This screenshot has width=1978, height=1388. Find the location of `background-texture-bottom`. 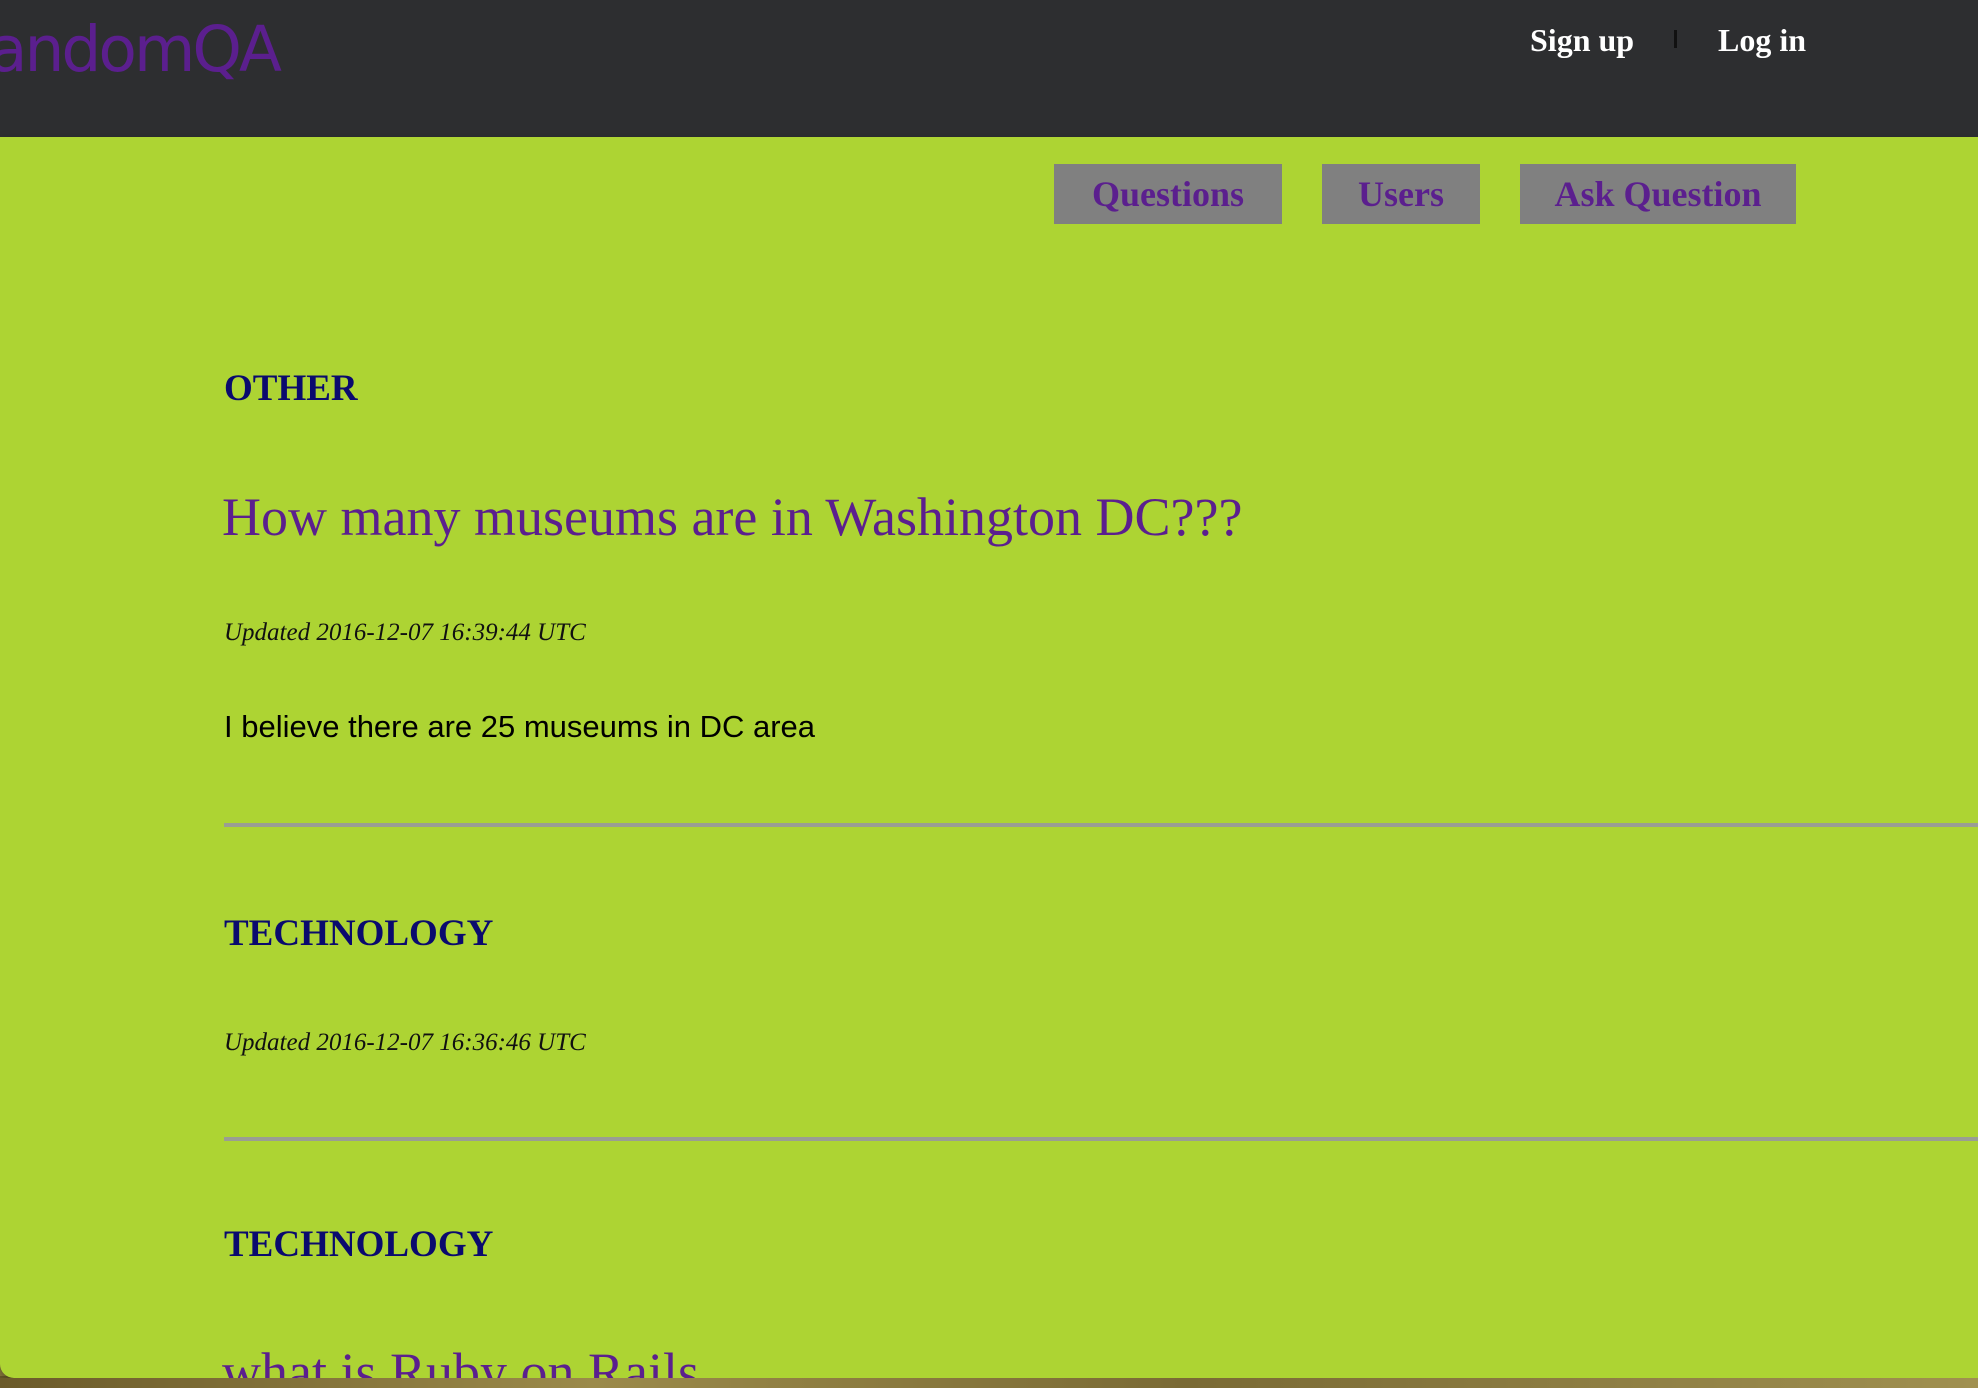

background-texture-bottom is located at coordinates (989, 1383).